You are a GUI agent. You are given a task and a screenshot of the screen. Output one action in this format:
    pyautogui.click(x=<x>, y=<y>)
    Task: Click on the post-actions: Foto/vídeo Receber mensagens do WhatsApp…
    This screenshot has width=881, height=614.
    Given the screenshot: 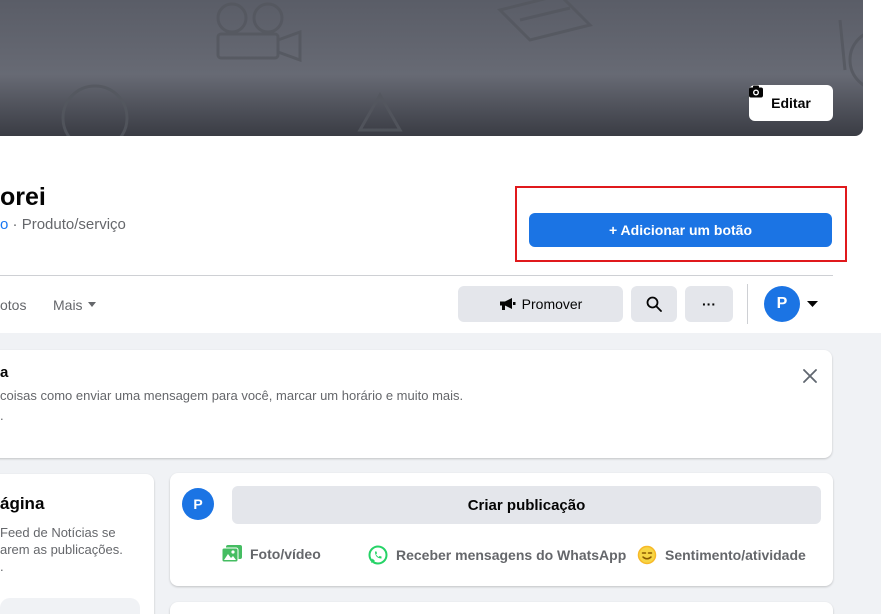 What is the action you would take?
    pyautogui.click(x=501, y=557)
    